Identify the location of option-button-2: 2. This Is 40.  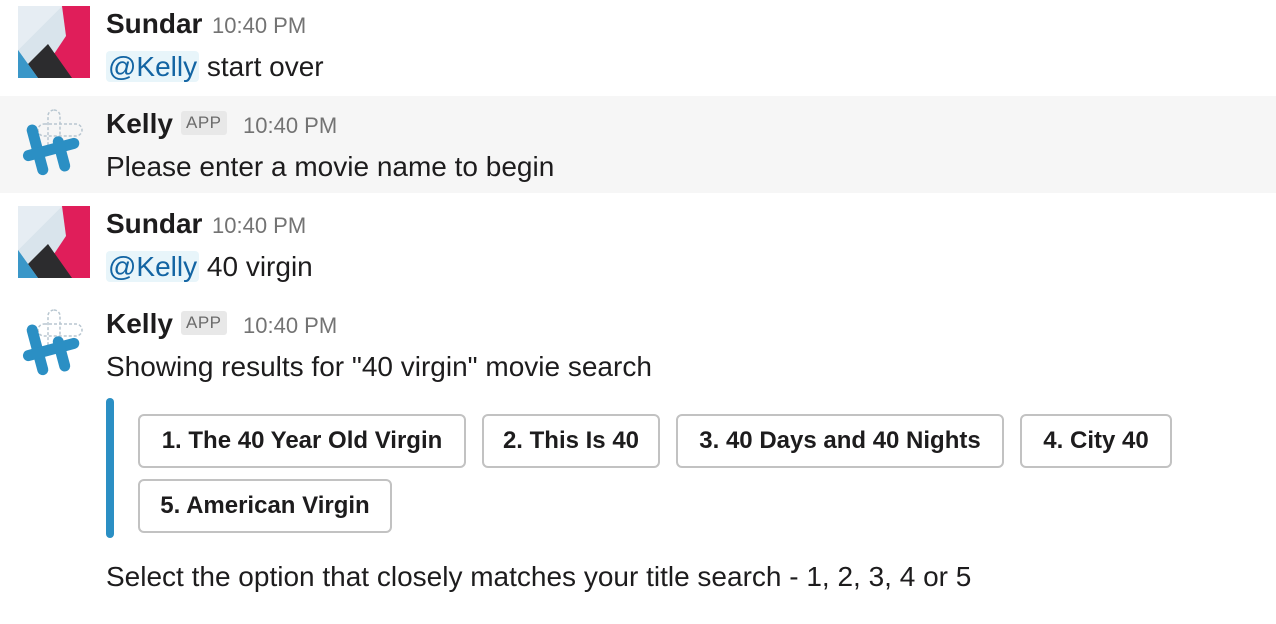
(571, 441).